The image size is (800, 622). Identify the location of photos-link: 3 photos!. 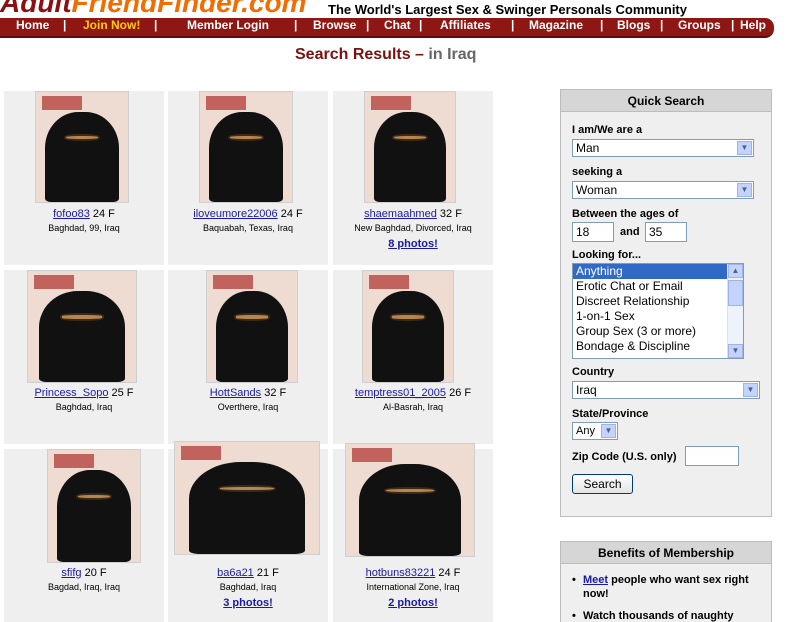
(248, 603).